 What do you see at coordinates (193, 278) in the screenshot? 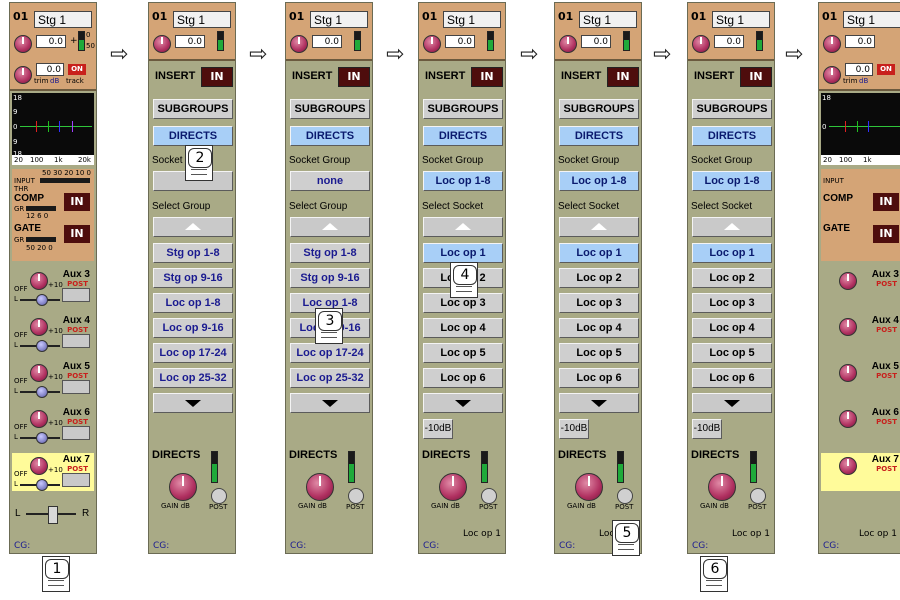
I see `group-option: Stg op 9-16` at bounding box center [193, 278].